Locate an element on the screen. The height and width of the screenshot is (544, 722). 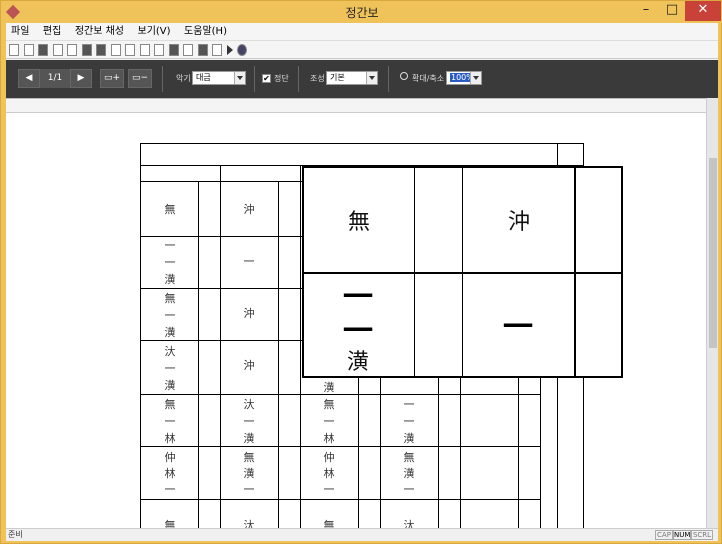
zoom-note: 一 is located at coordinates (518, 324).